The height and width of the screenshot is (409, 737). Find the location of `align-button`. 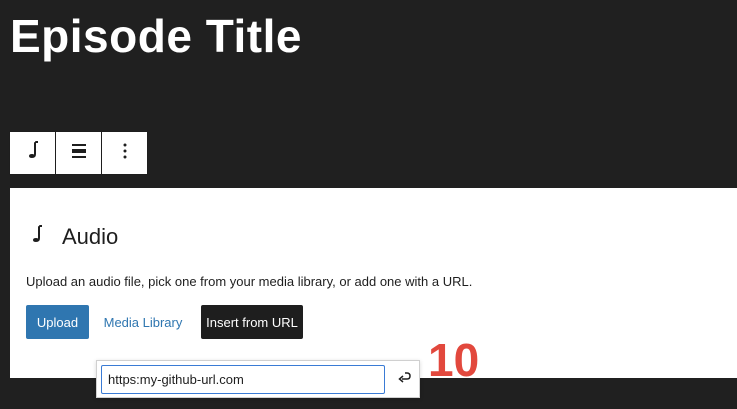

align-button is located at coordinates (79, 153).